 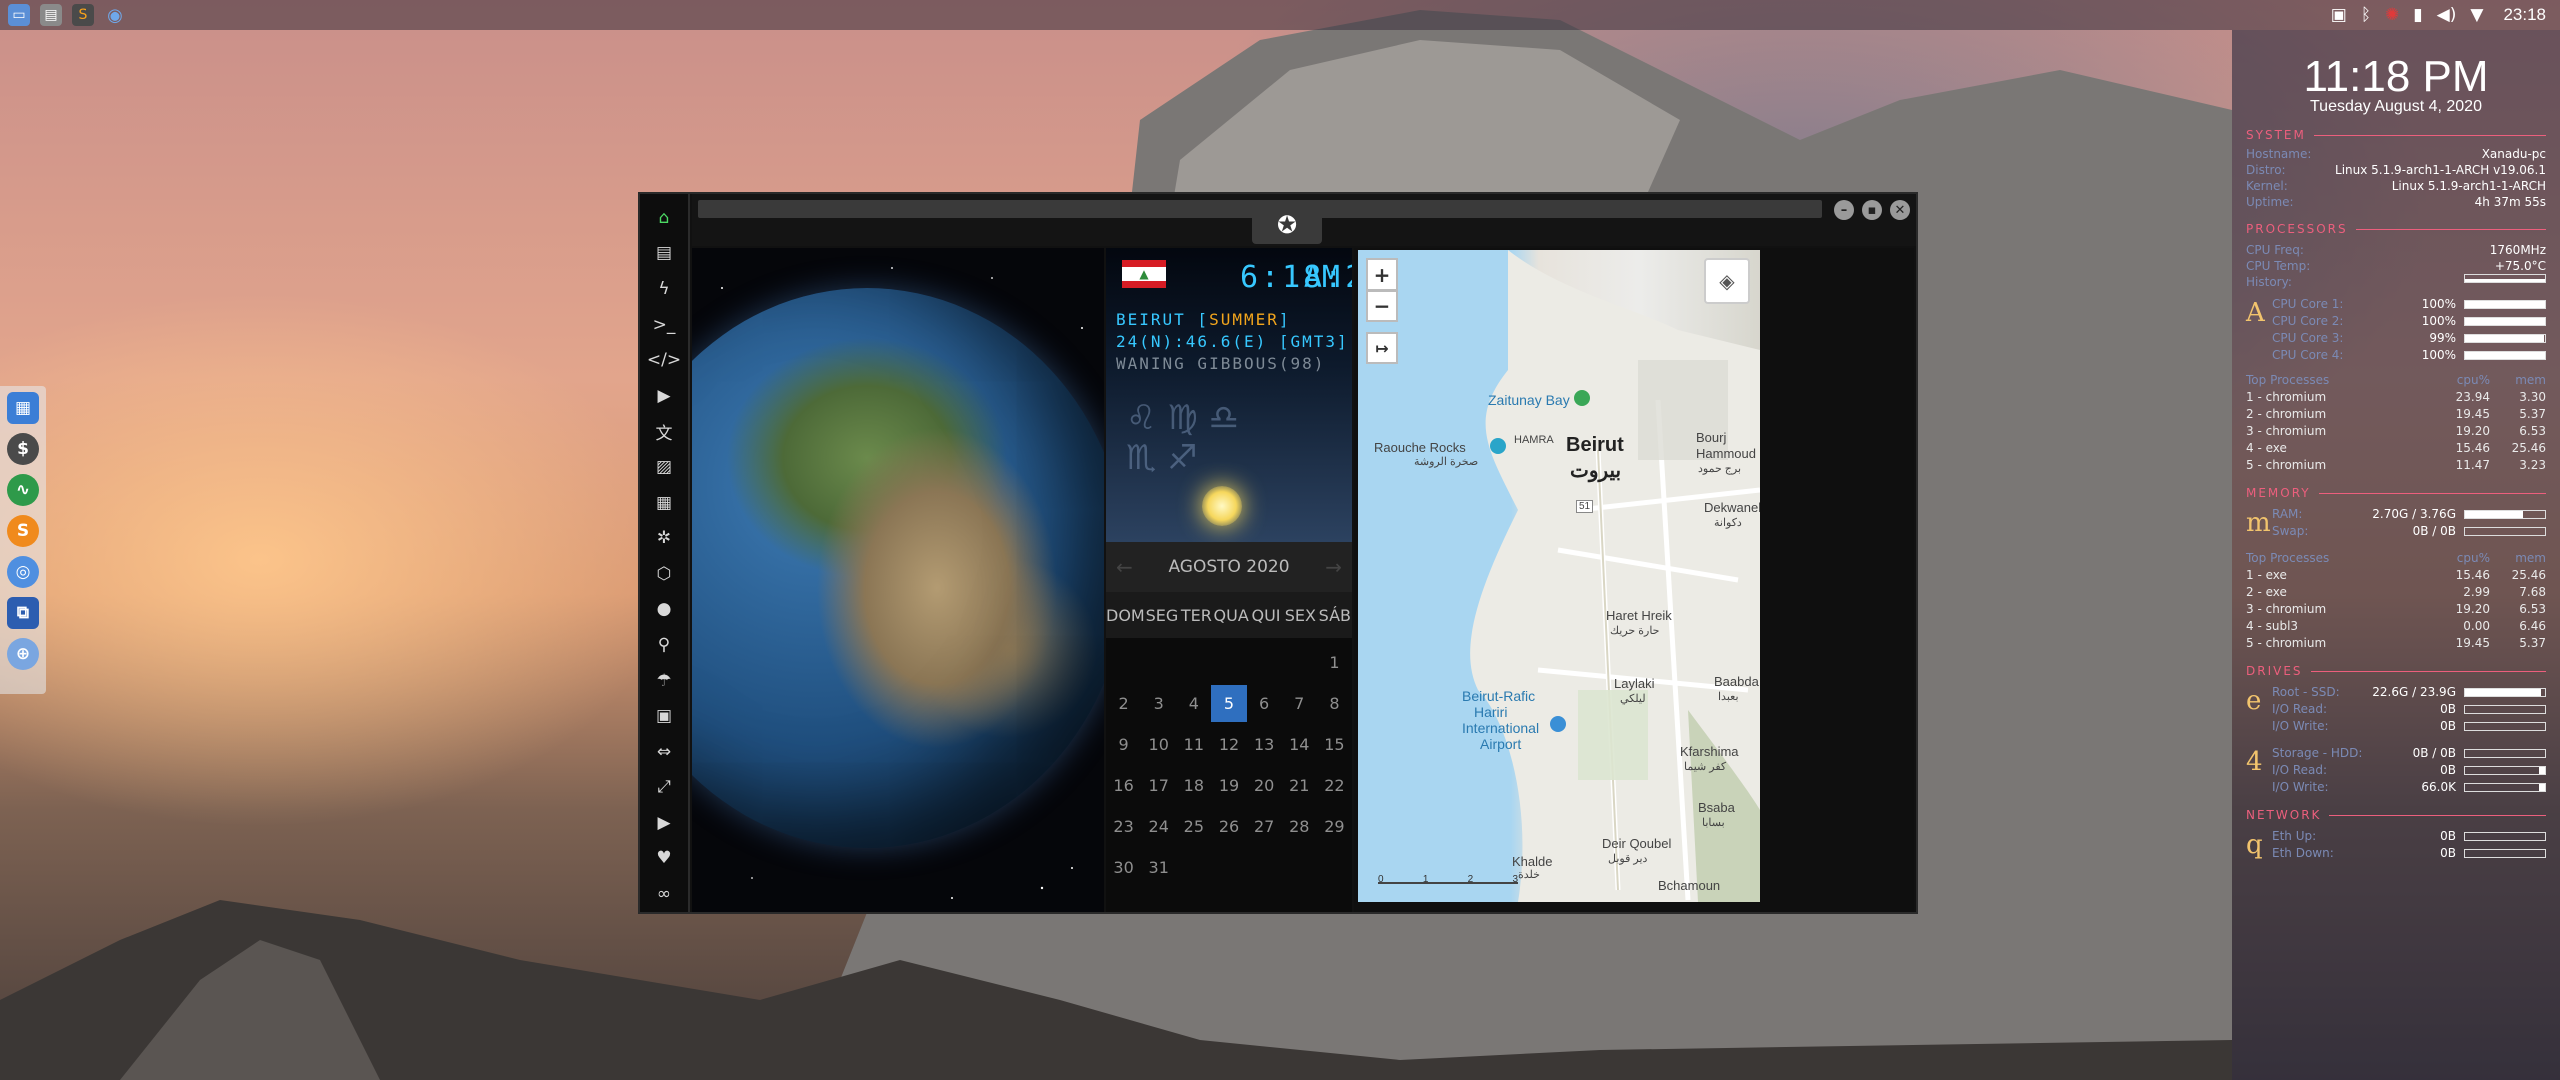 What do you see at coordinates (2468, 186) in the screenshot?
I see `system-value: Linux 5.1.9-arch1-1-ARCH` at bounding box center [2468, 186].